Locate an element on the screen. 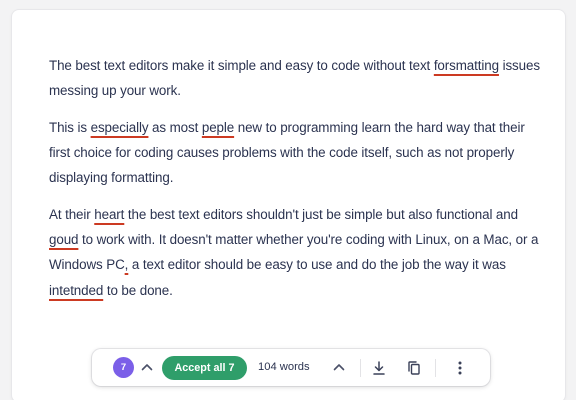  accept-all-button: Accept all 7 is located at coordinates (204, 368).